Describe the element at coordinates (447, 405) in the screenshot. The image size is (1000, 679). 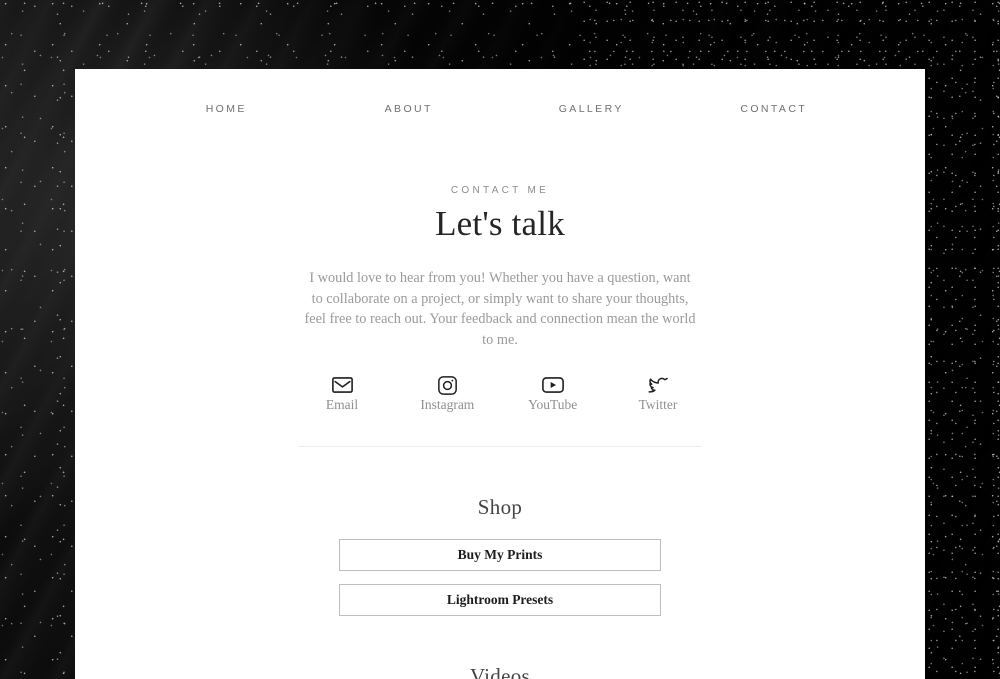
I see `social-label-instagram: Instagram` at that location.